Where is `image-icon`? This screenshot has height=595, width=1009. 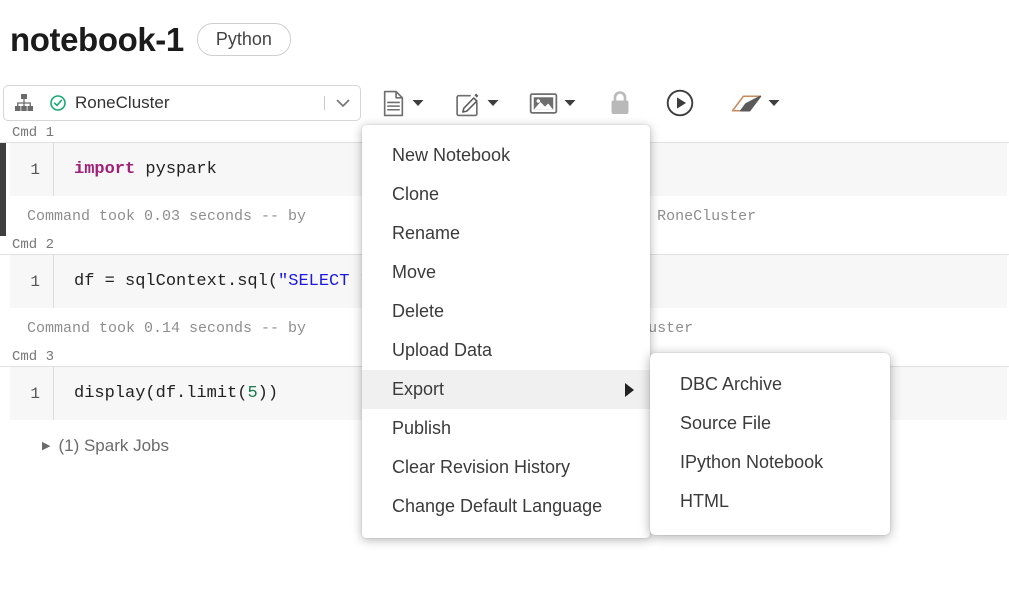 image-icon is located at coordinates (543, 103).